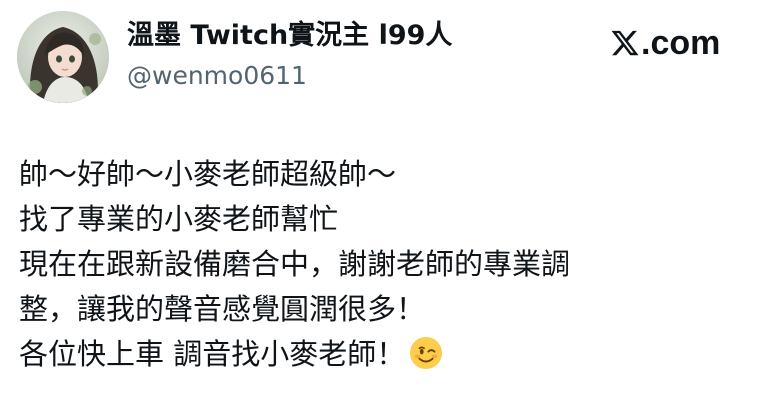  I want to click on avatar-illustration-icon, so click(63, 57).